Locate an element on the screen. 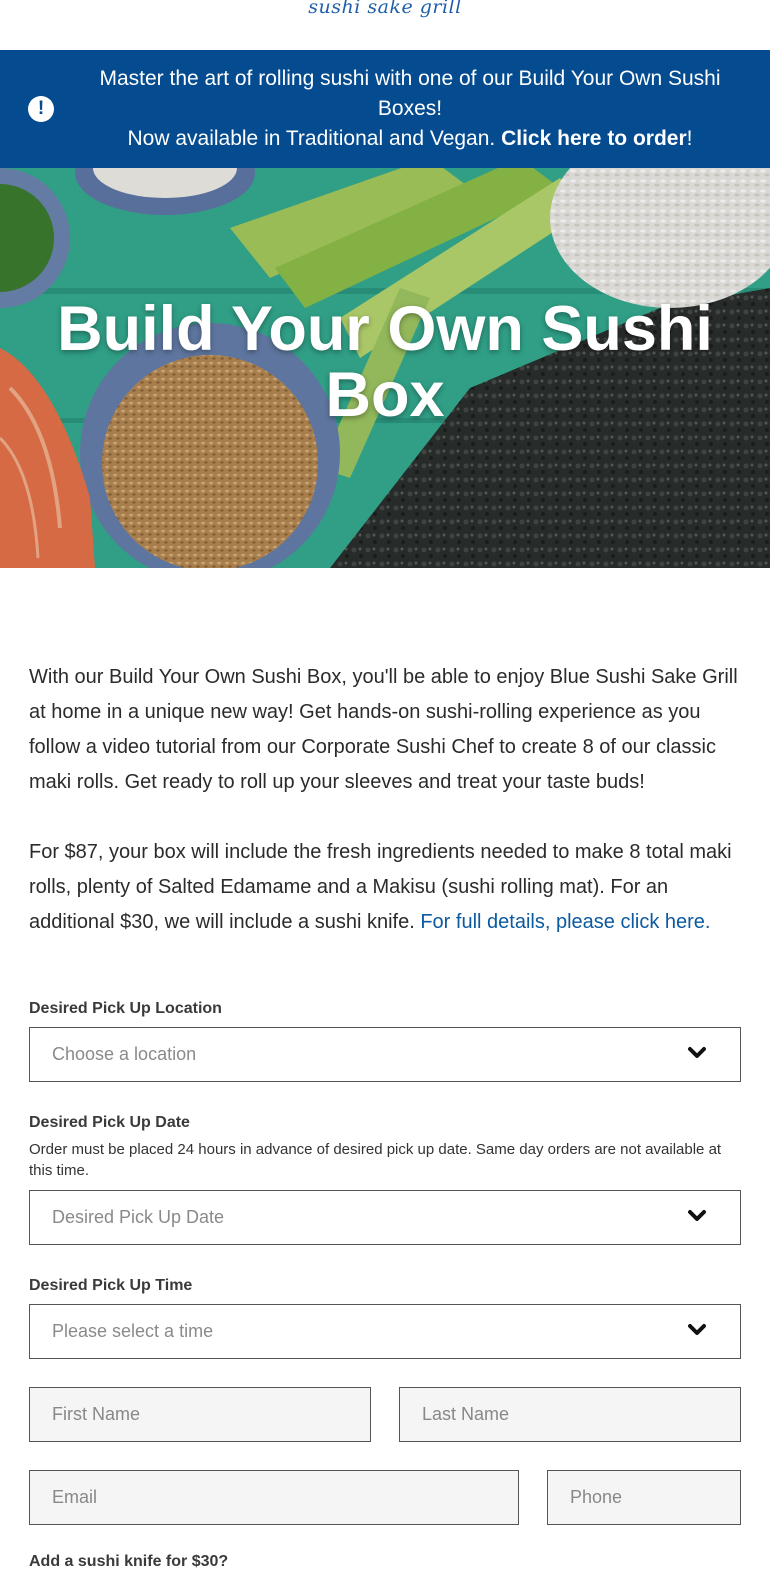  time-select-value: Please select a time is located at coordinates (133, 1331).